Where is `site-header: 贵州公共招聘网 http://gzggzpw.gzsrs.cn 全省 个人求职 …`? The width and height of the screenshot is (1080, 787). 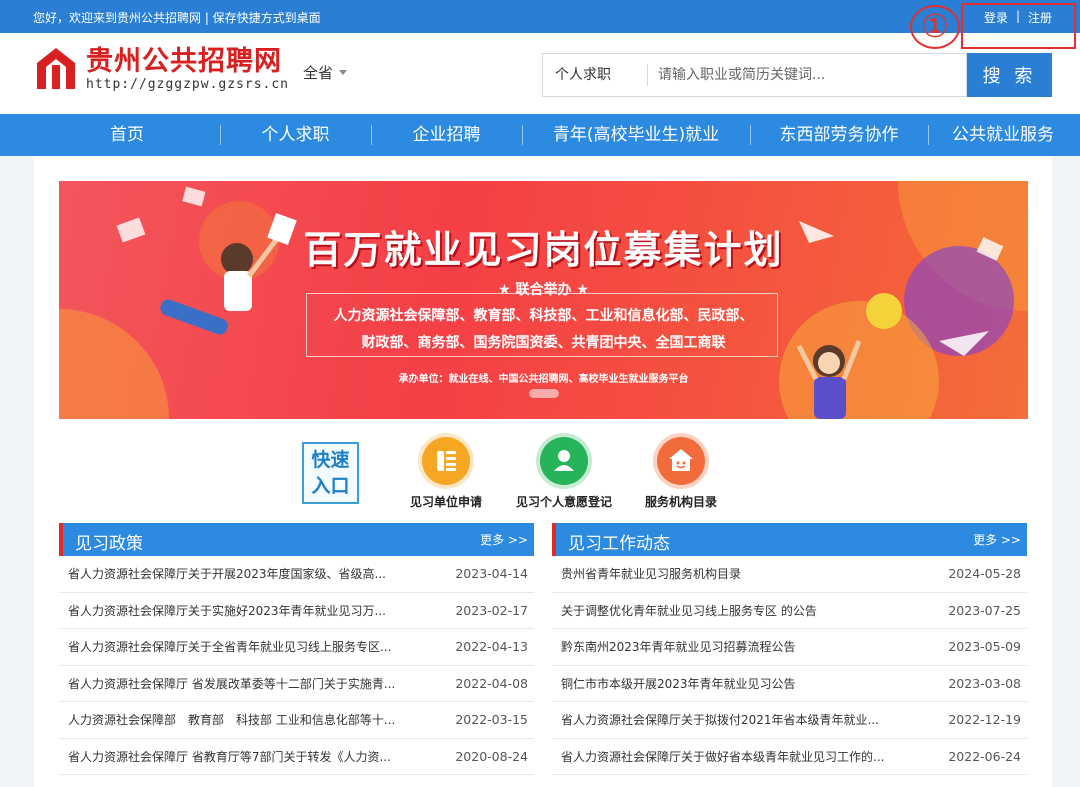 site-header: 贵州公共招聘网 http://gzggzpw.gzsrs.cn 全省 个人求职 … is located at coordinates (540, 73).